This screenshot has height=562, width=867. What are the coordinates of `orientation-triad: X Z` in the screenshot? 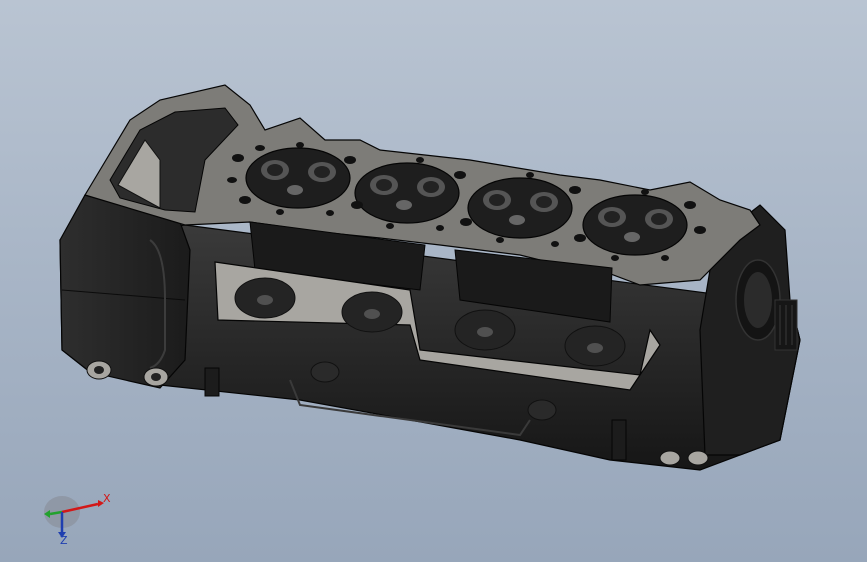 It's located at (80, 516).